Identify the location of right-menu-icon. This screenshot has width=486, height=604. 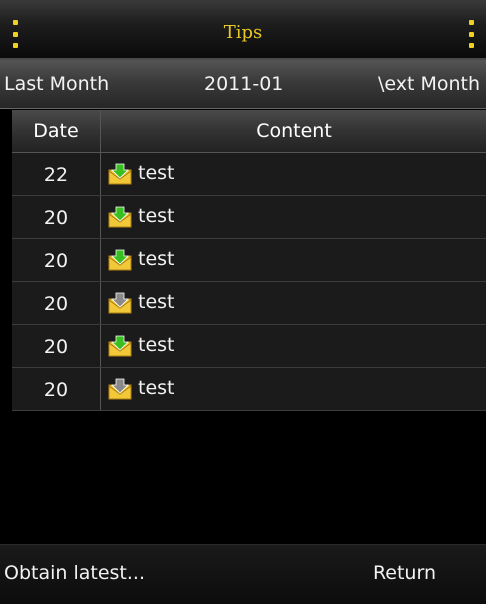
(471, 34).